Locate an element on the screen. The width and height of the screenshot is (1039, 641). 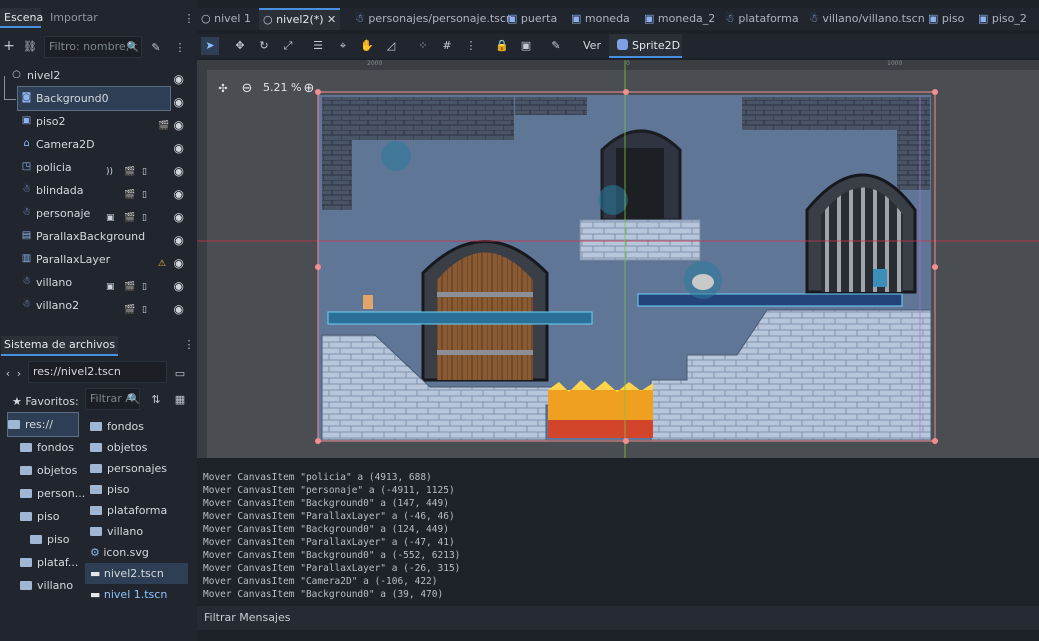
tree-item-villano: ☃ villano ▣ 🎬 ▯ ◉ is located at coordinates (96, 282).